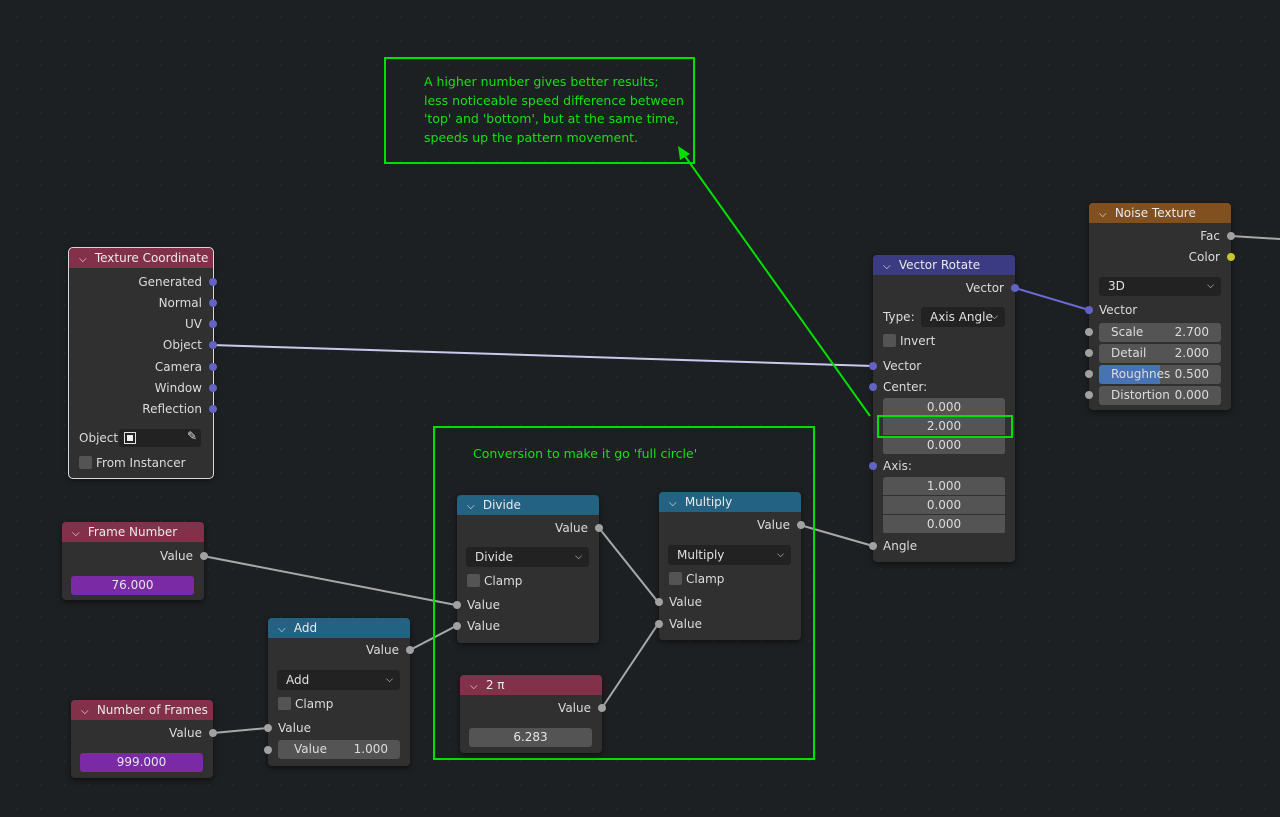  I want to click on output-reflection: Reflection, so click(143, 409).